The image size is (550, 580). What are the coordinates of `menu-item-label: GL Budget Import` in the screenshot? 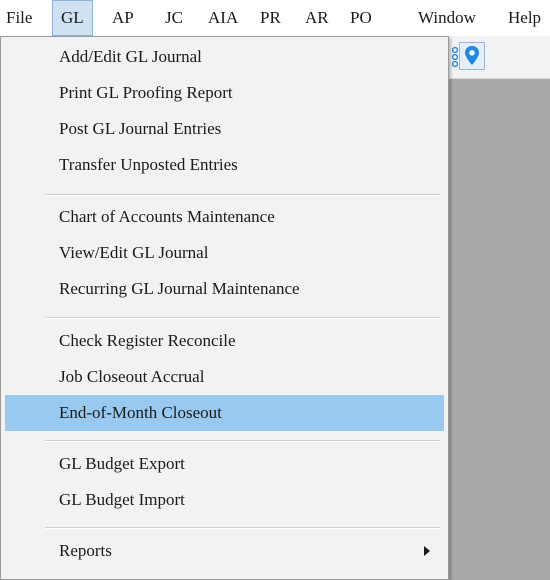 It's located at (122, 499).